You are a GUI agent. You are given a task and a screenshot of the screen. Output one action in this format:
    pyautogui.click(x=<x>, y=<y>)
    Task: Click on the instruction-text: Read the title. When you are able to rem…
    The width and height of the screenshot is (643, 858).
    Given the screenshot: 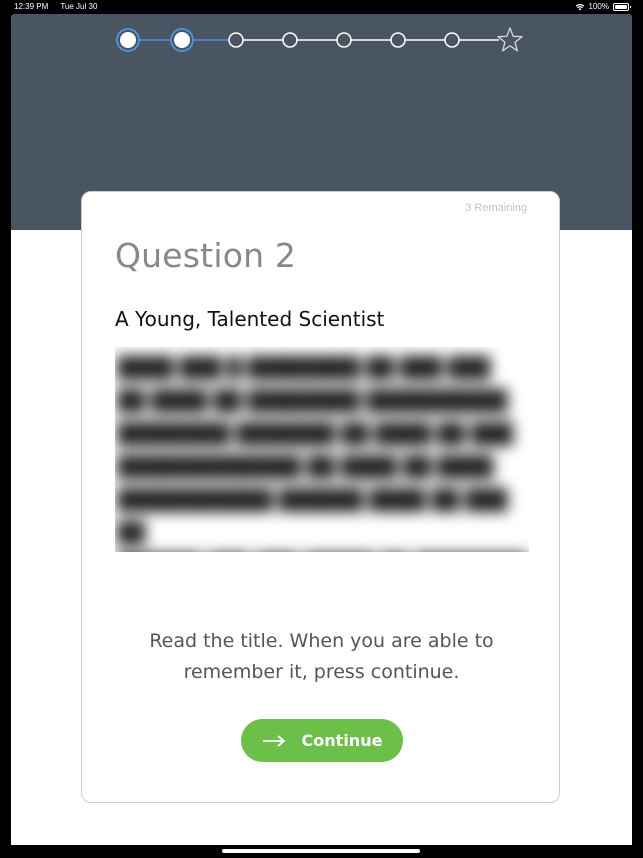 What is the action you would take?
    pyautogui.click(x=321, y=656)
    